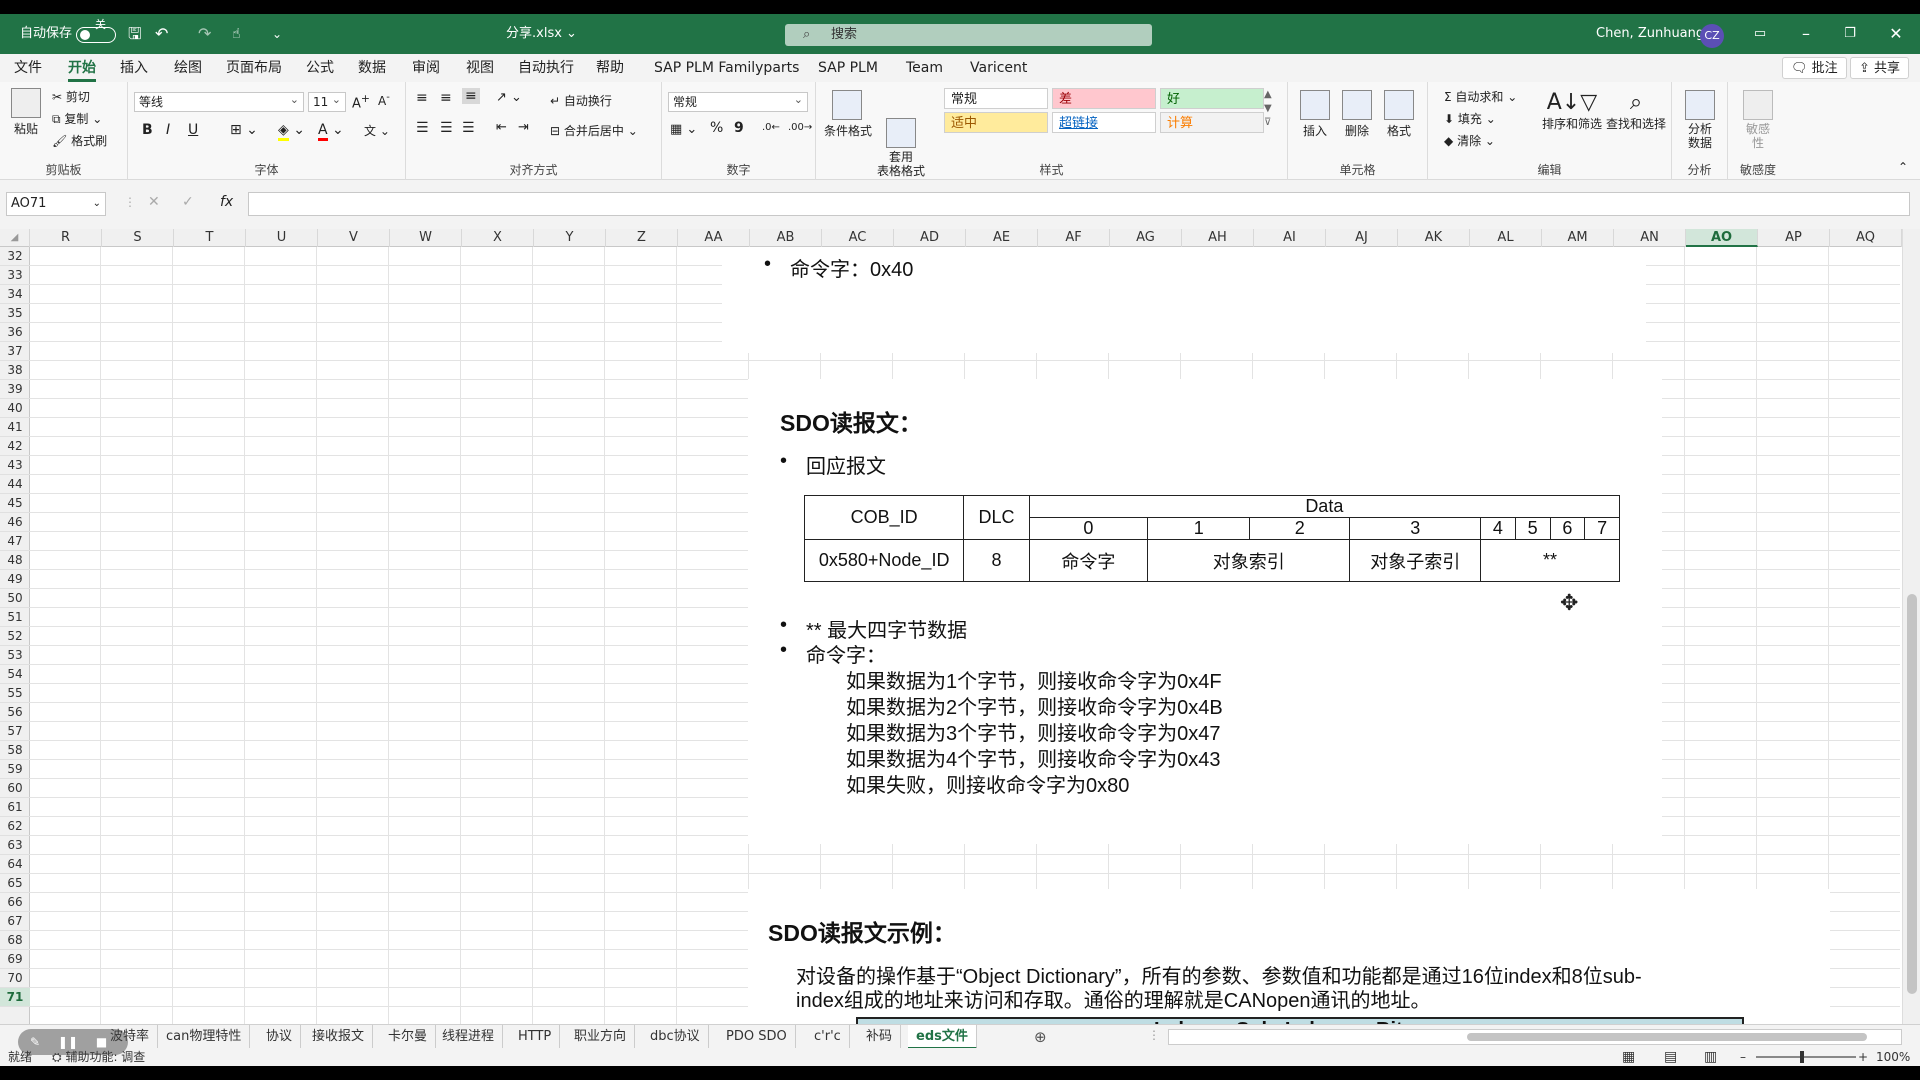 This screenshot has height=1080, width=1920. Describe the element at coordinates (73, 1042) in the screenshot. I see `media-controls-overlay: ✎ ❚❚ ■` at that location.